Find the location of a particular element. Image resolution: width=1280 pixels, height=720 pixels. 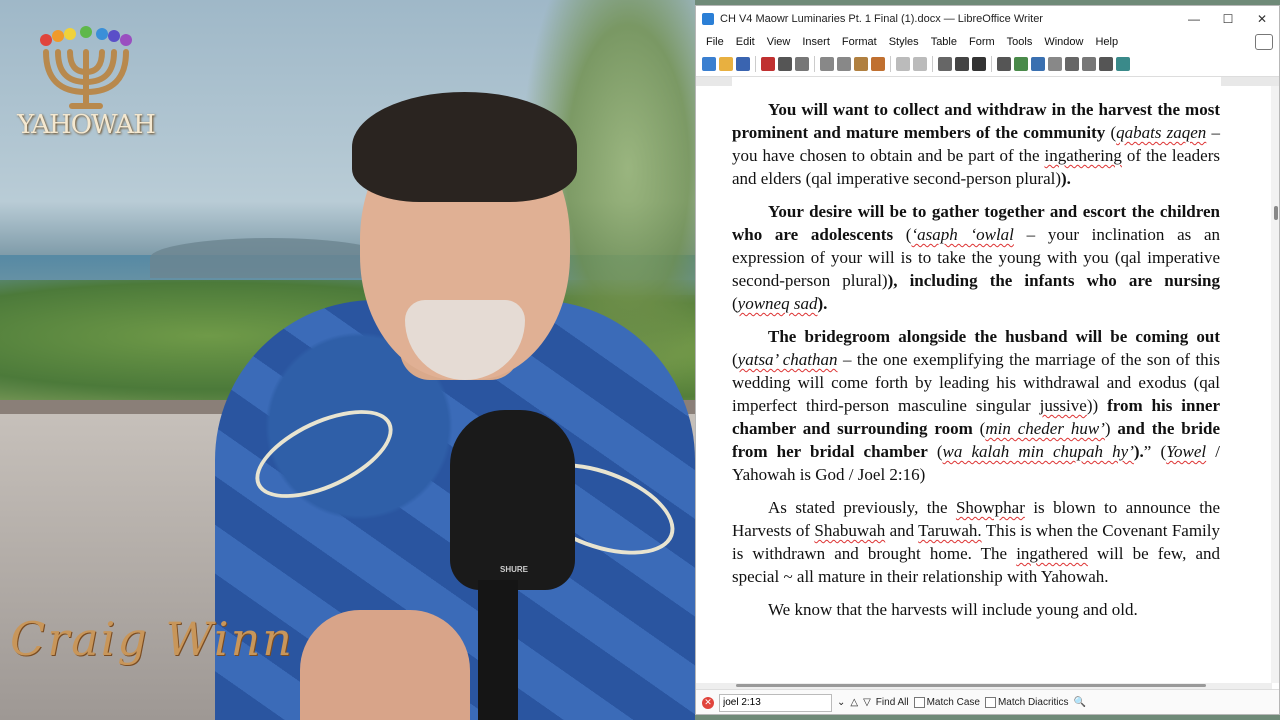

chevron-down-icon: ⌄ is located at coordinates (841, 702).